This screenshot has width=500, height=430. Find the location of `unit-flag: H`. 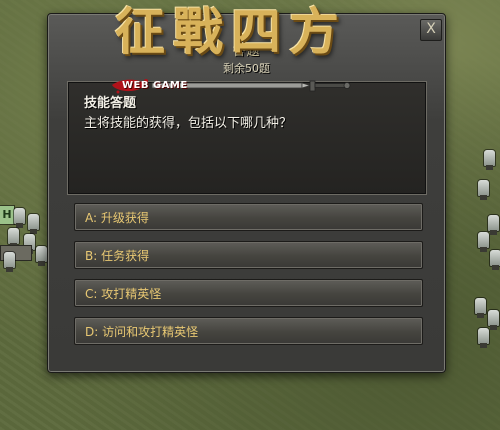

unit-flag: H is located at coordinates (7, 215).